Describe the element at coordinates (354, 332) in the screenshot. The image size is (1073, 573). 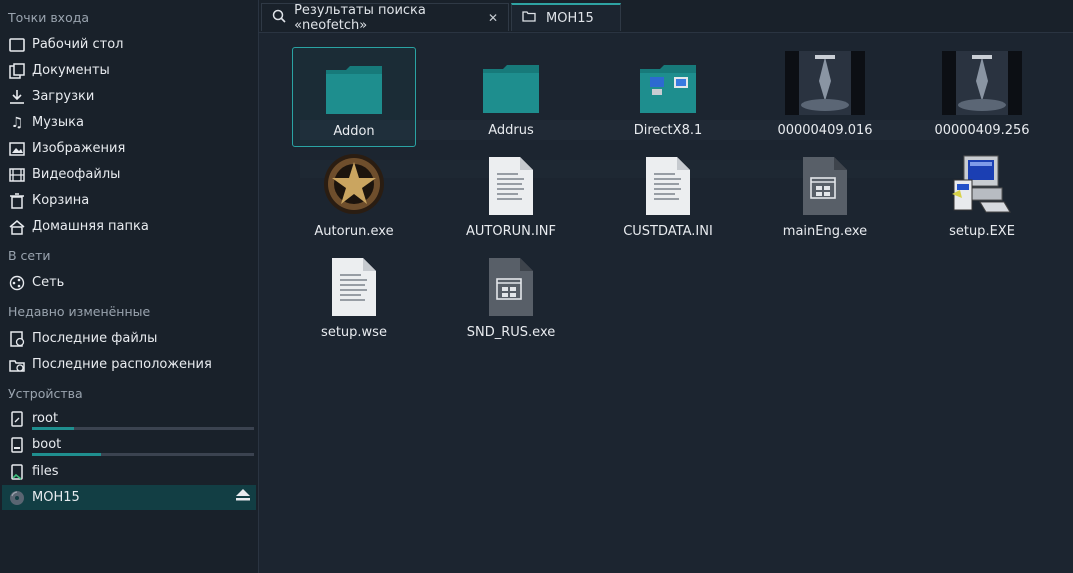
I see `file-name: setup.wse` at that location.